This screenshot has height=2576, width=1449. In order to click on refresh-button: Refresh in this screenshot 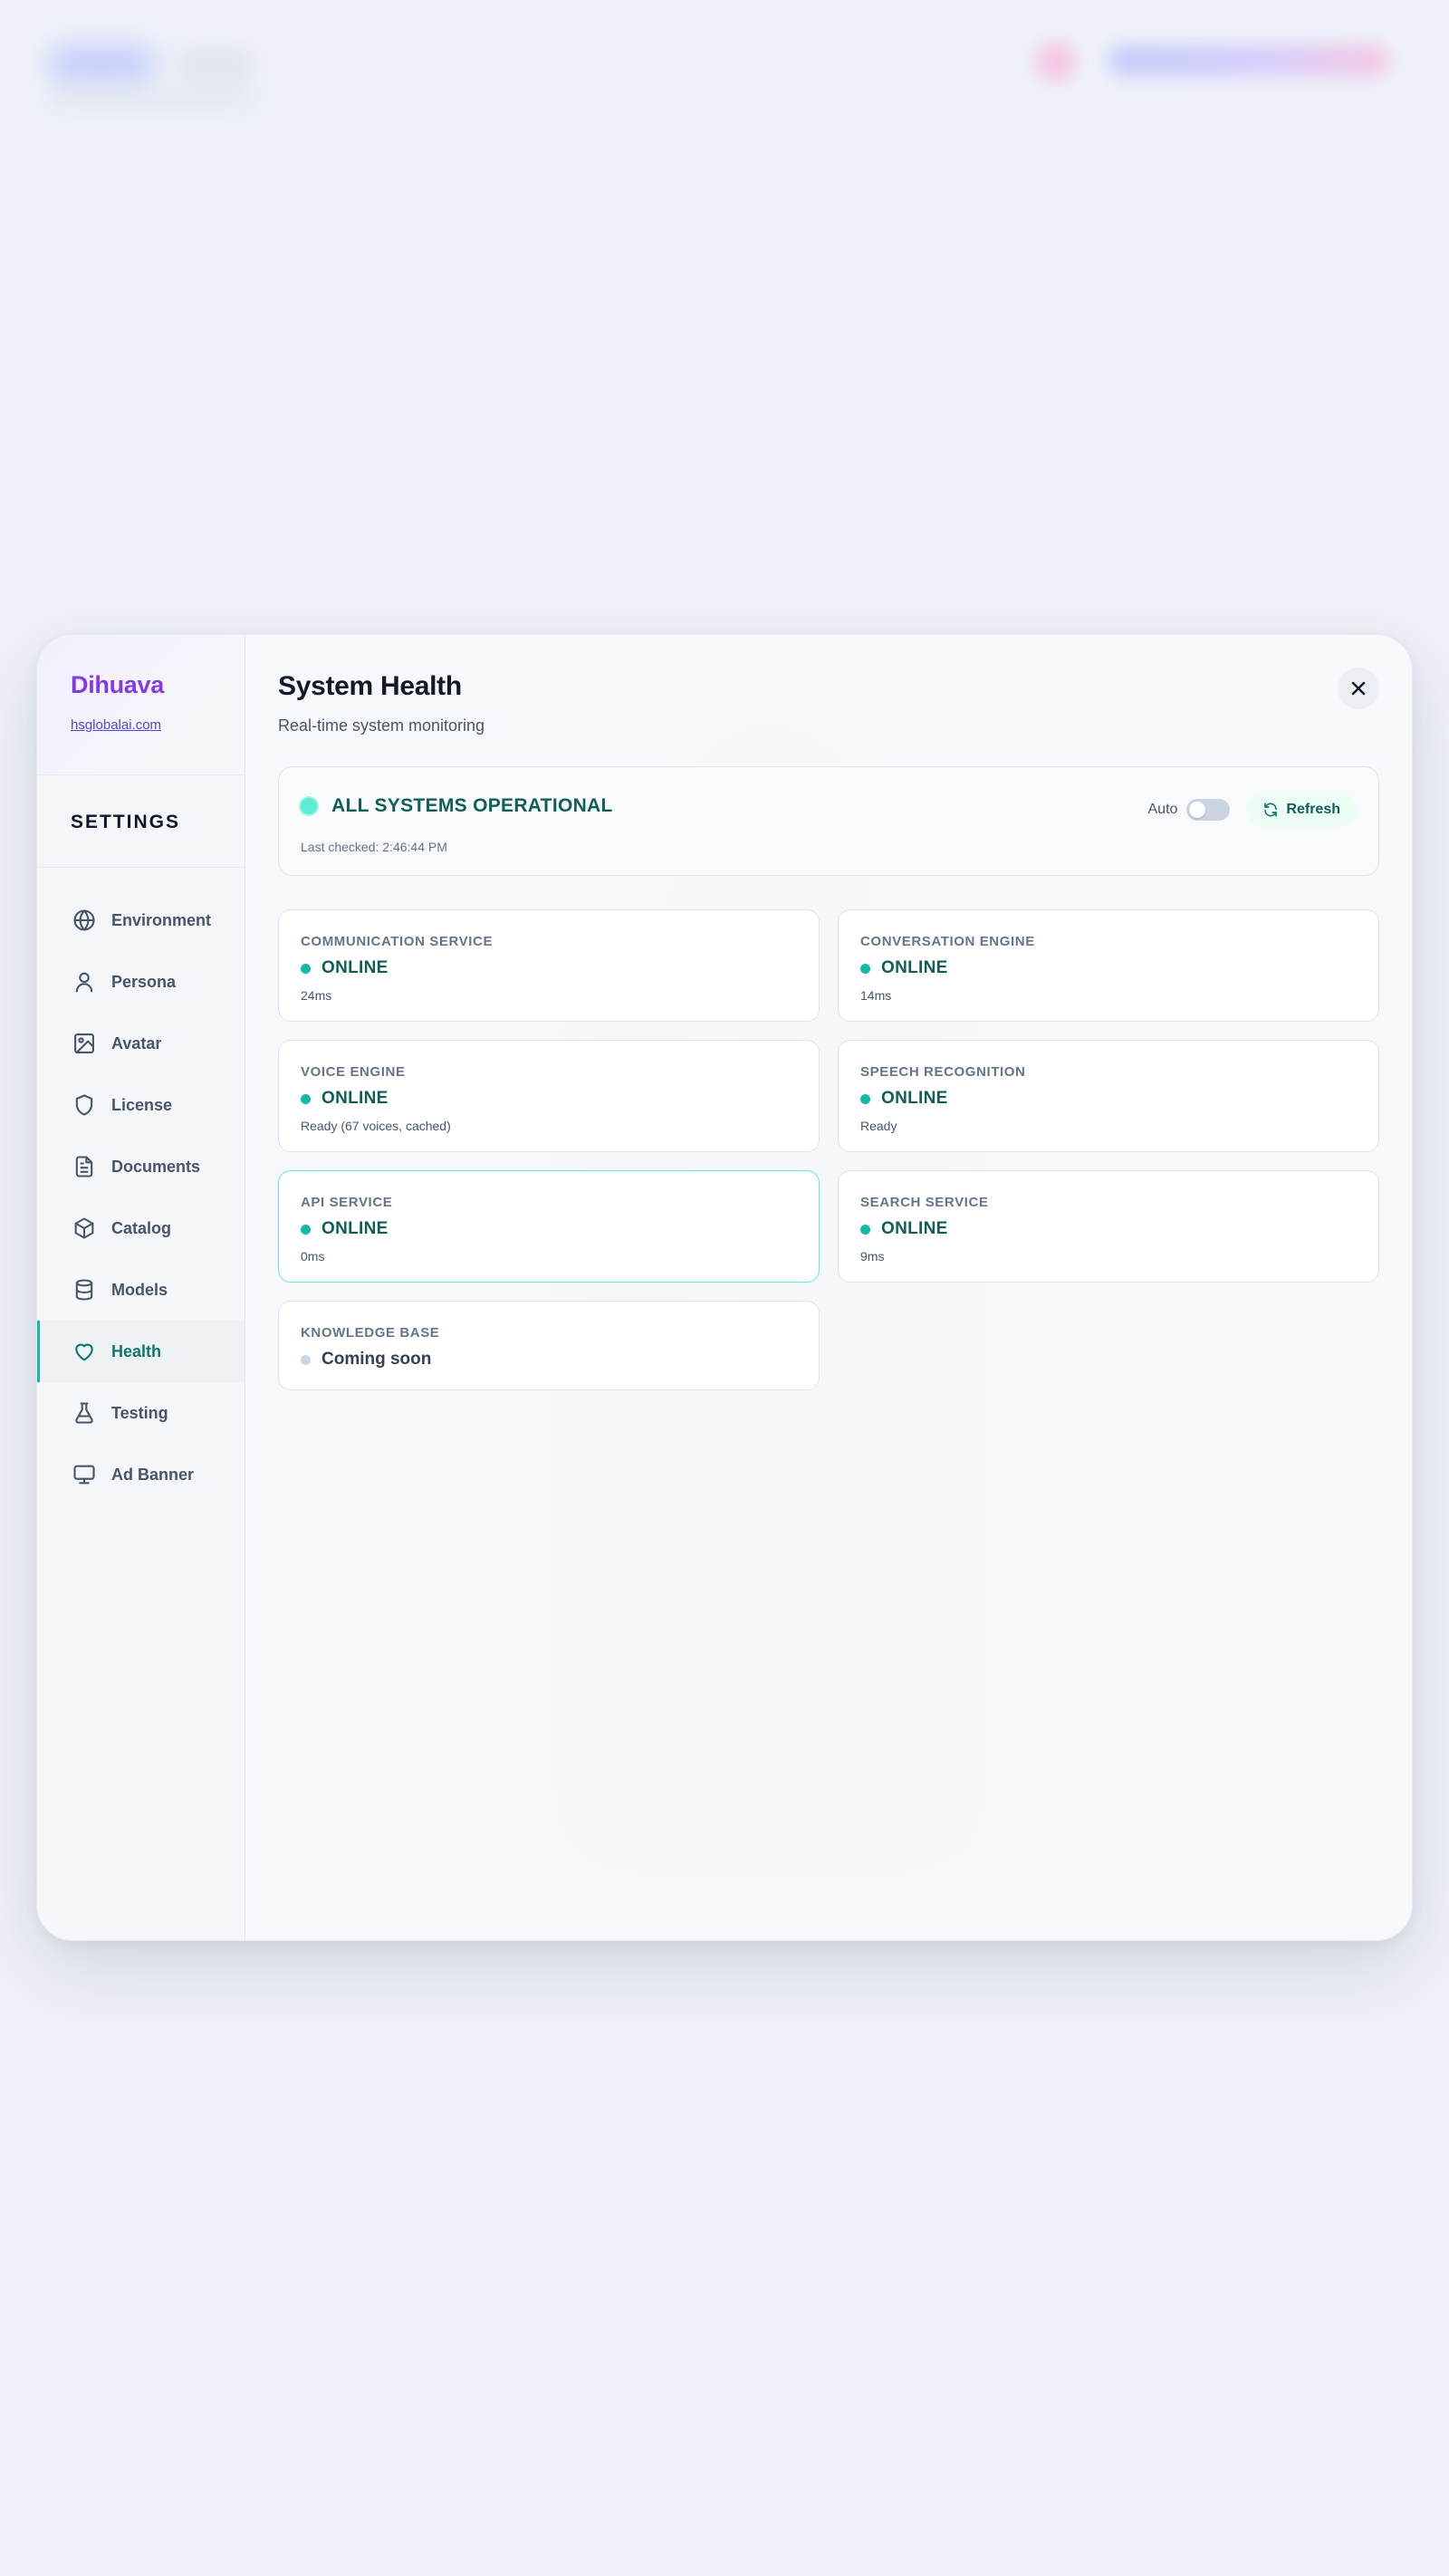, I will do `click(1301, 810)`.